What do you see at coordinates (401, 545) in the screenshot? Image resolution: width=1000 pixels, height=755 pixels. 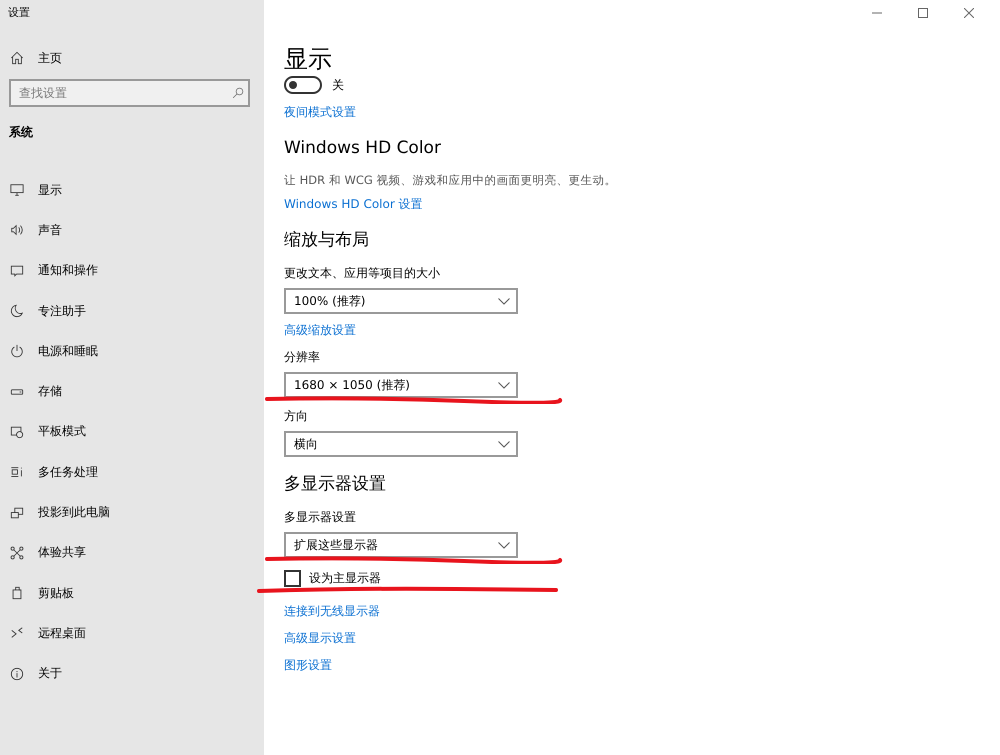 I see `dropdown: 扩展这些显示器` at bounding box center [401, 545].